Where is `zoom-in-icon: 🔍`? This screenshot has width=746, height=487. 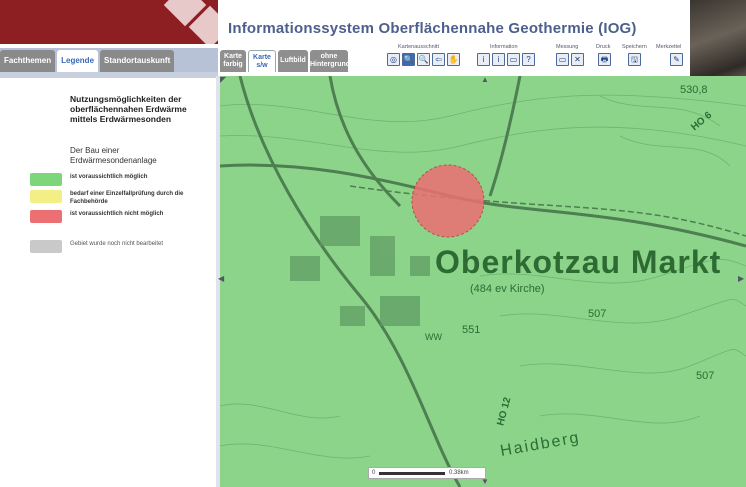 zoom-in-icon: 🔍 is located at coordinates (408, 59).